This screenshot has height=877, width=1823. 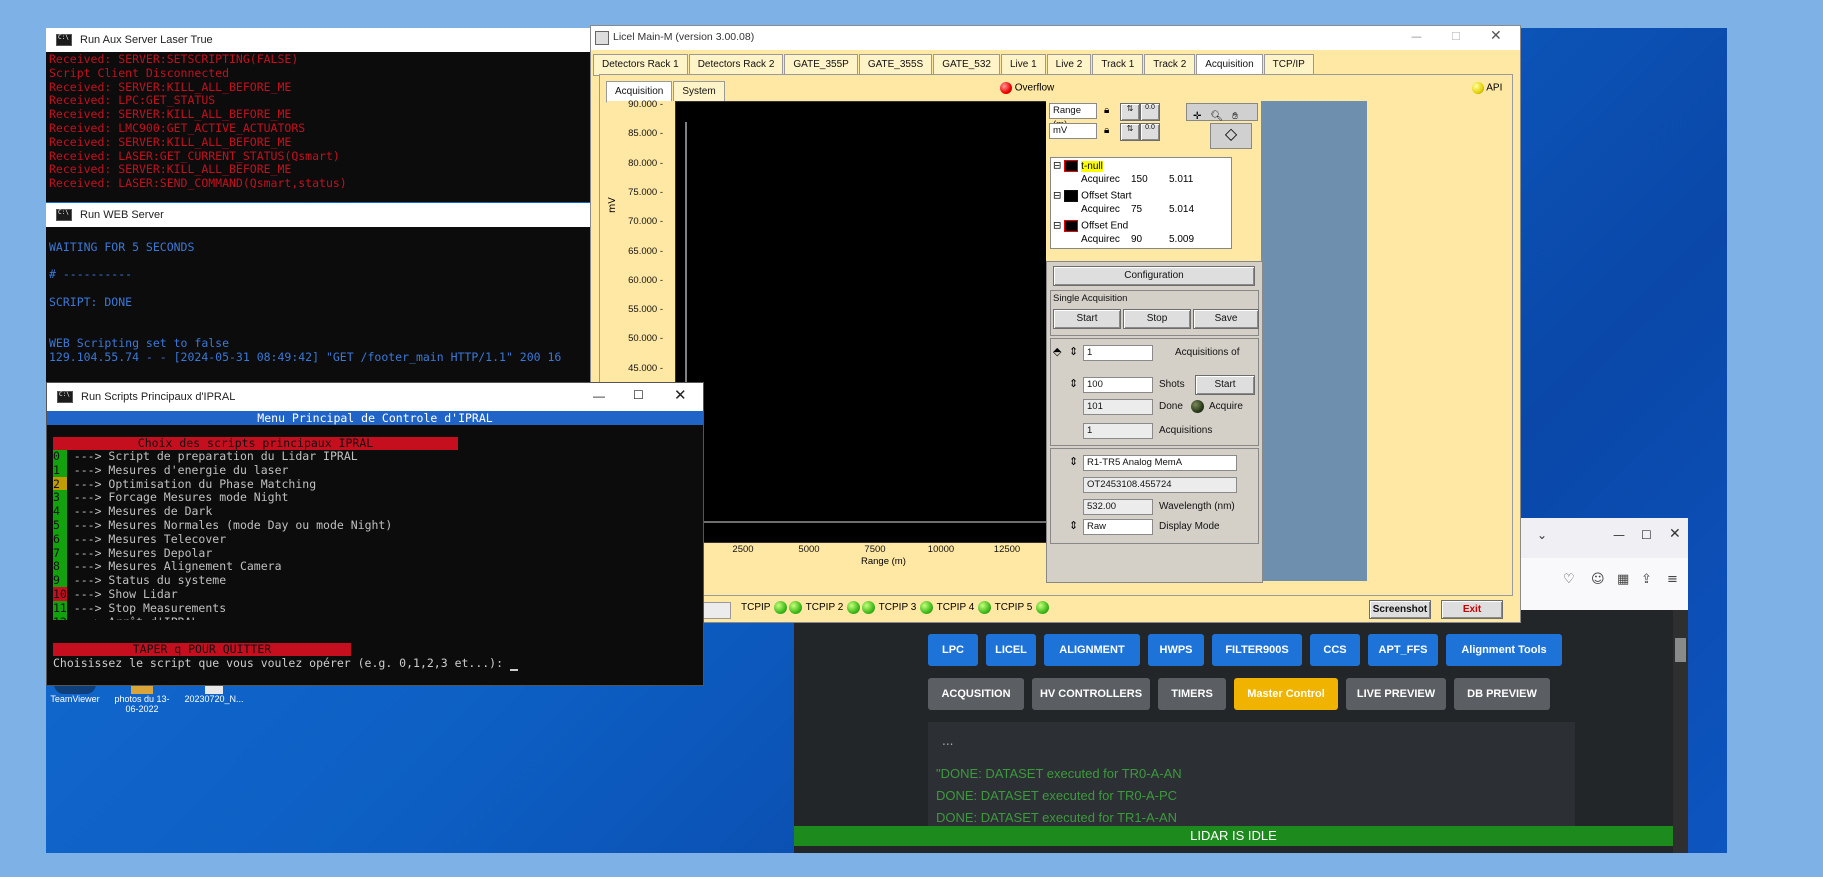 What do you see at coordinates (1226, 319) in the screenshot?
I see `save-button: Save` at bounding box center [1226, 319].